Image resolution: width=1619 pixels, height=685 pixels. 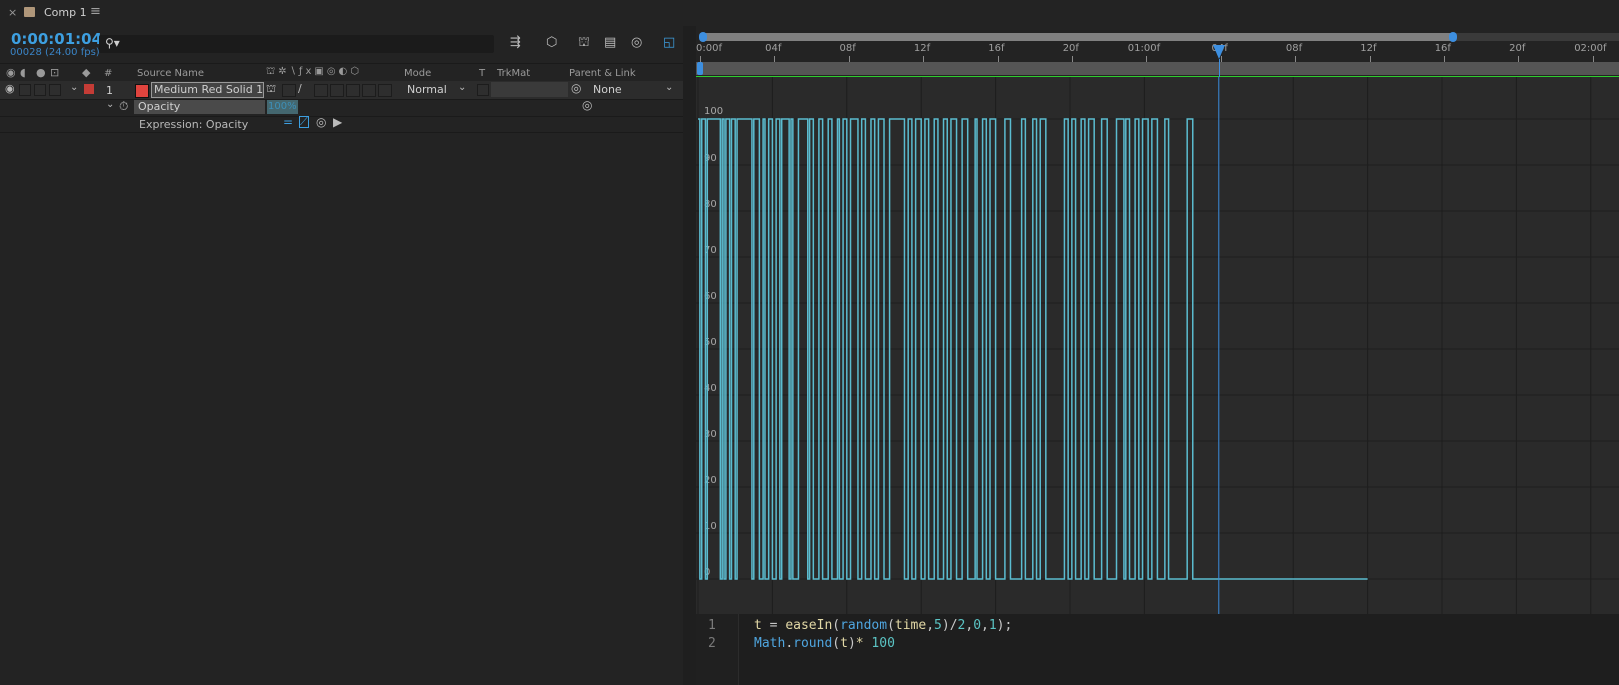 What do you see at coordinates (123, 106) in the screenshot?
I see `stopwatch-icon: ⏱` at bounding box center [123, 106].